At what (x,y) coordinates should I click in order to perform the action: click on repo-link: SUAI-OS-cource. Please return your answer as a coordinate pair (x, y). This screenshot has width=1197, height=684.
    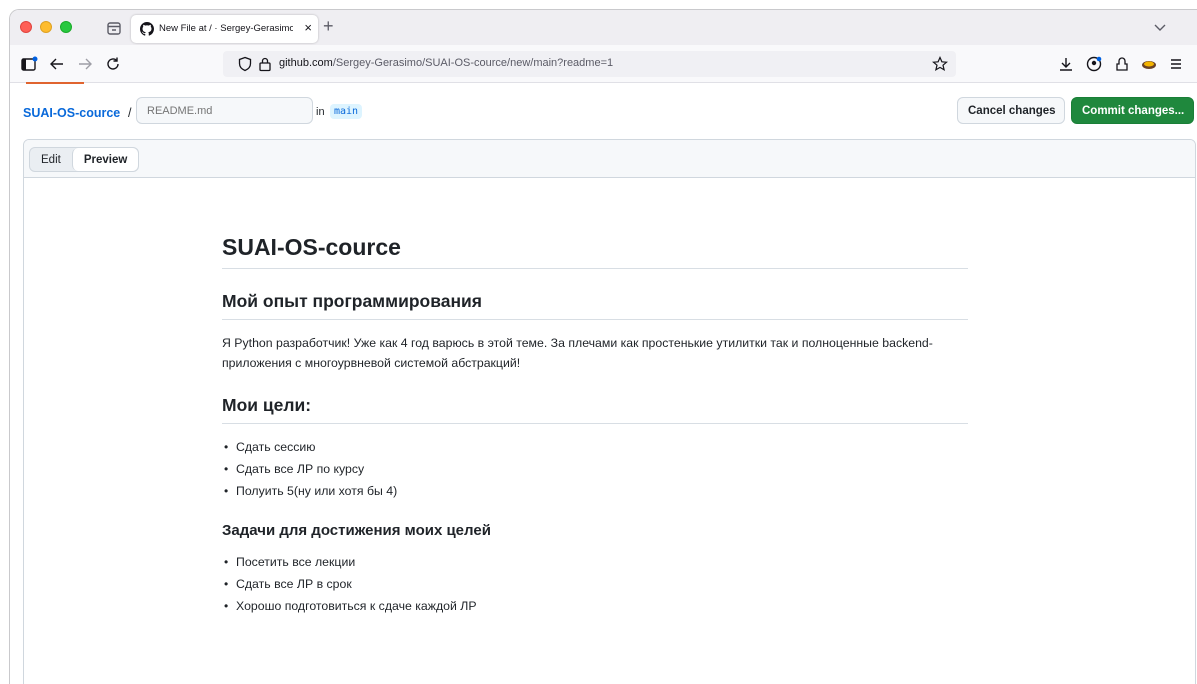
    Looking at the image, I should click on (71, 113).